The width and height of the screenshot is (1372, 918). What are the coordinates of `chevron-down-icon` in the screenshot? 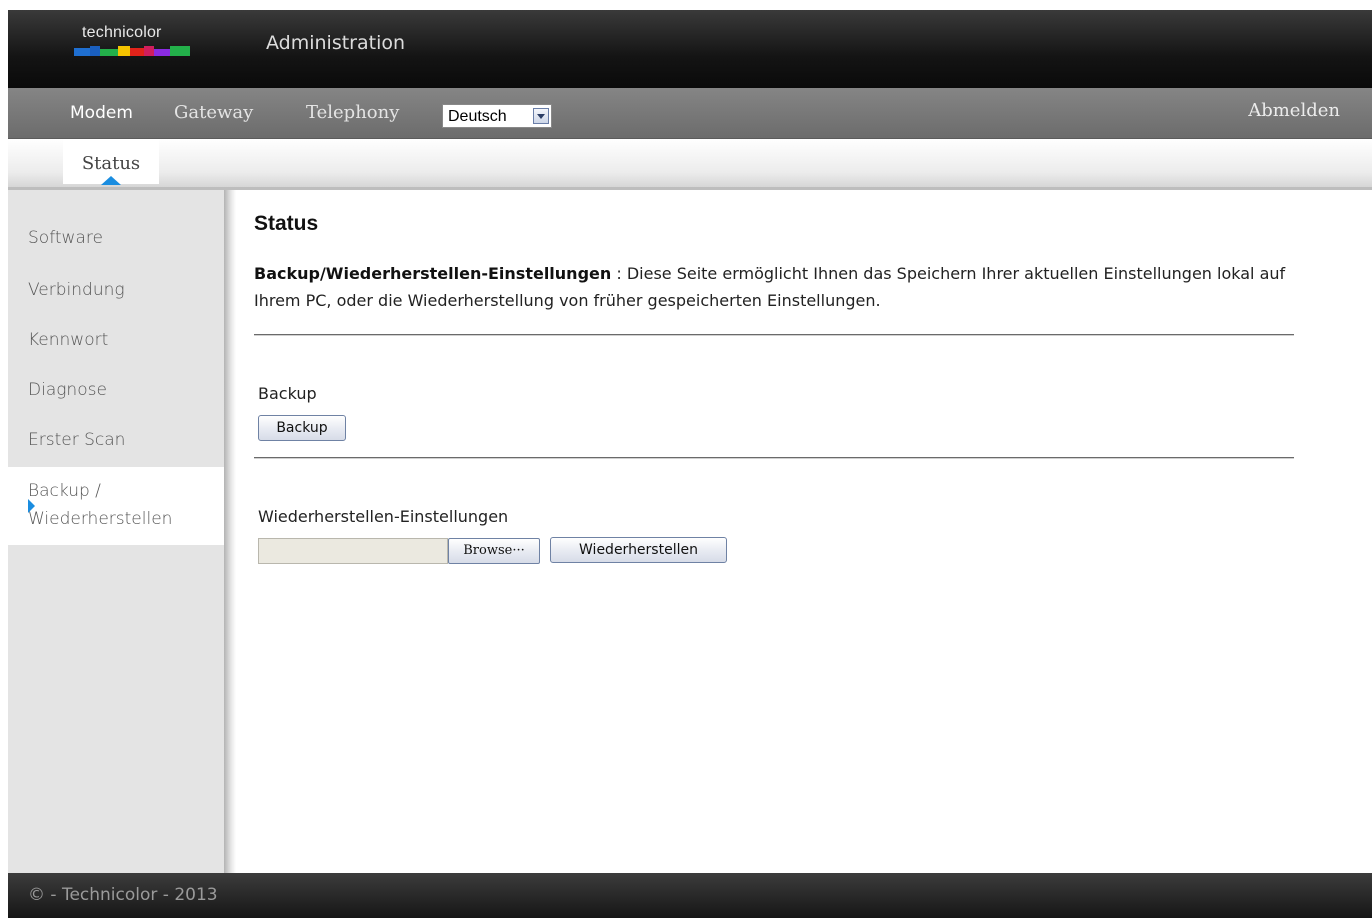 It's located at (541, 116).